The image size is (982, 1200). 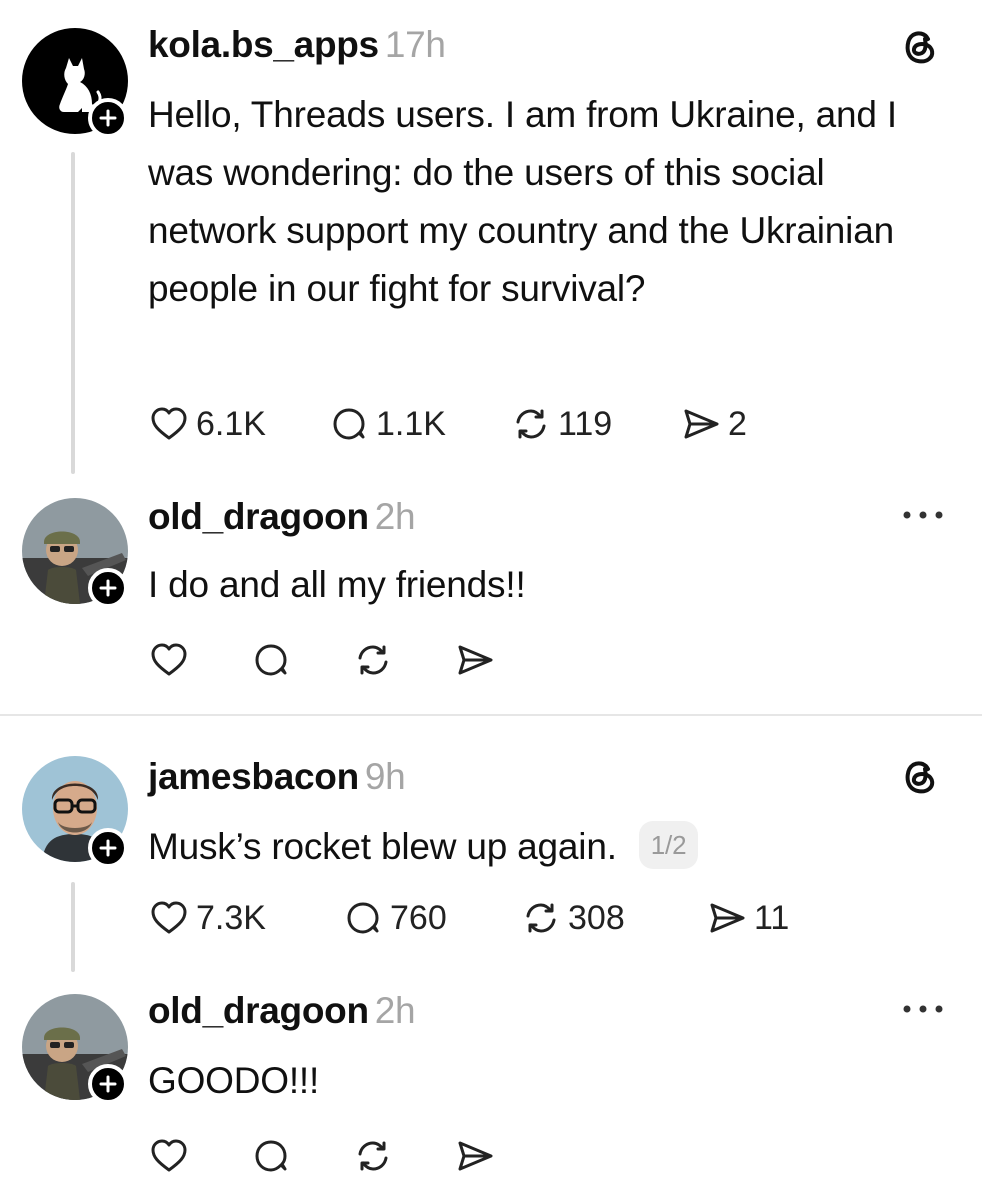 I want to click on post-text: I do and all my friends!!, so click(x=337, y=584).